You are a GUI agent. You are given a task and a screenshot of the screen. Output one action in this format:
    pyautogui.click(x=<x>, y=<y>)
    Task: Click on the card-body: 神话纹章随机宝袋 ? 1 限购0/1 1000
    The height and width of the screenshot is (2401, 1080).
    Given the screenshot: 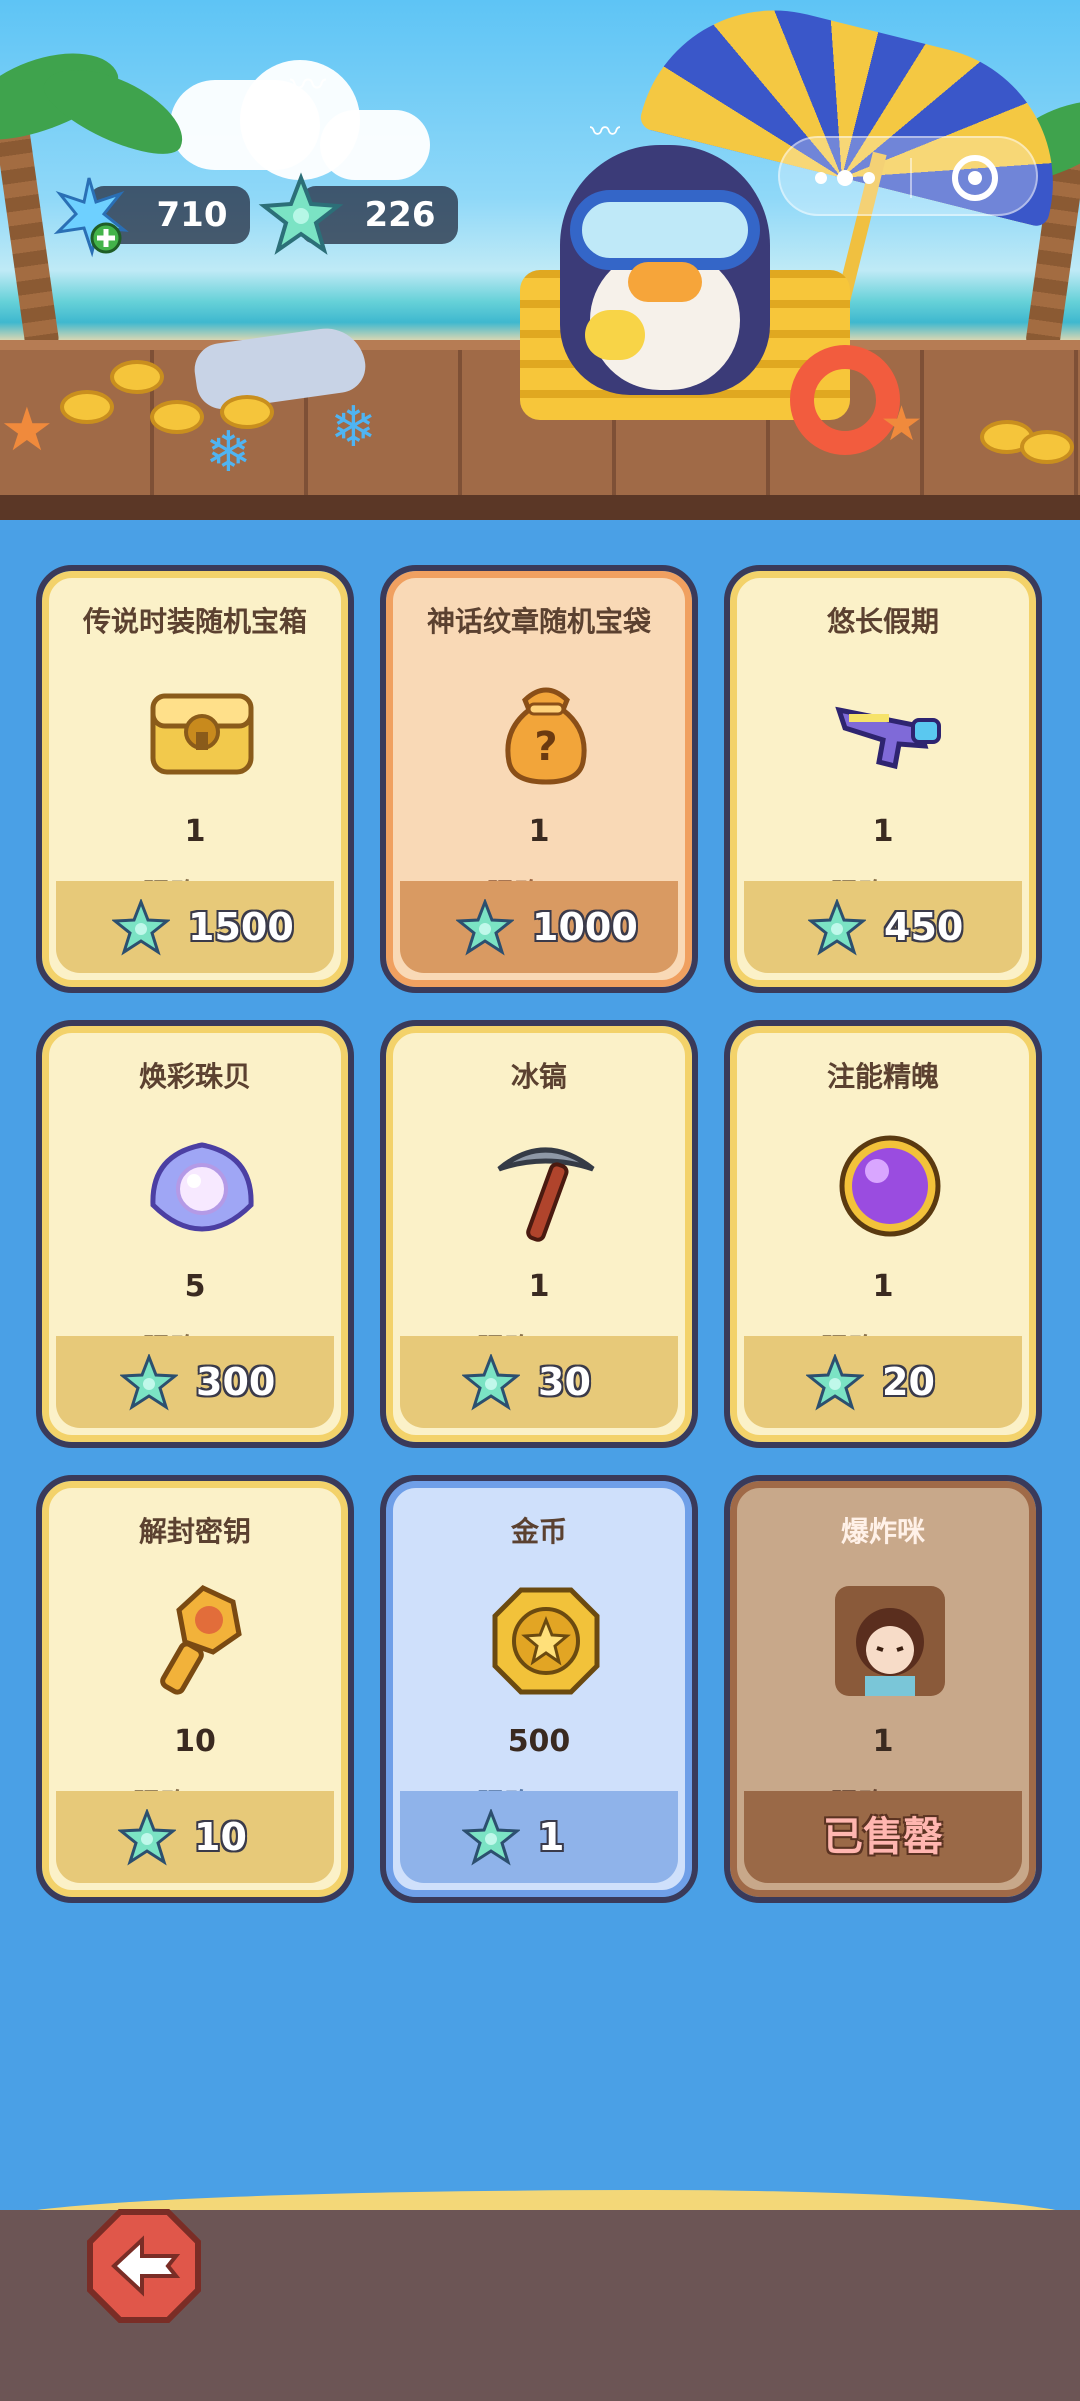 What is the action you would take?
    pyautogui.click(x=539, y=779)
    